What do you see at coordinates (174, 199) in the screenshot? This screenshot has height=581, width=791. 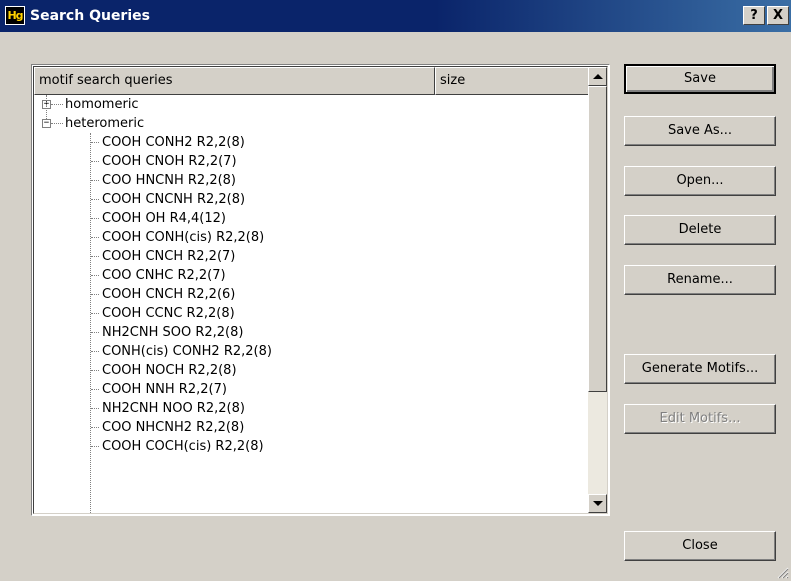 I see `query-item-label: COOH CNCNH R2,2(8)` at bounding box center [174, 199].